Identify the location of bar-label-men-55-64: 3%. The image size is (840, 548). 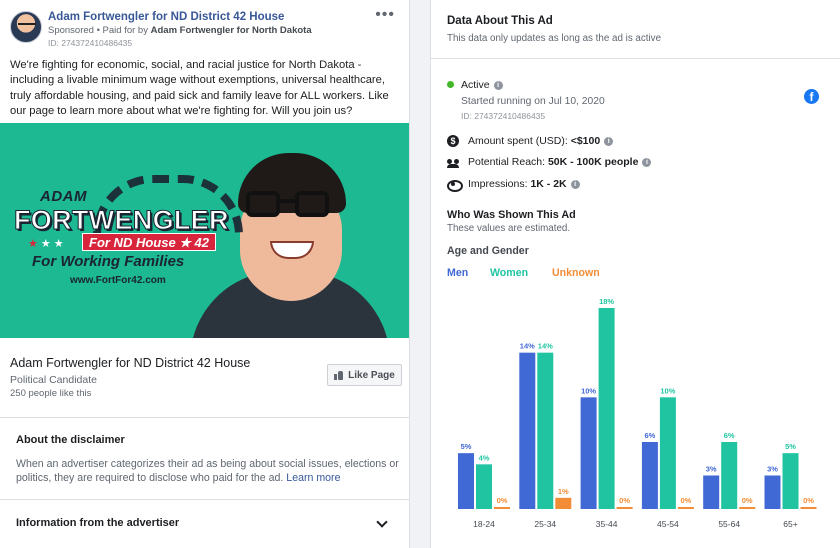
(711, 469).